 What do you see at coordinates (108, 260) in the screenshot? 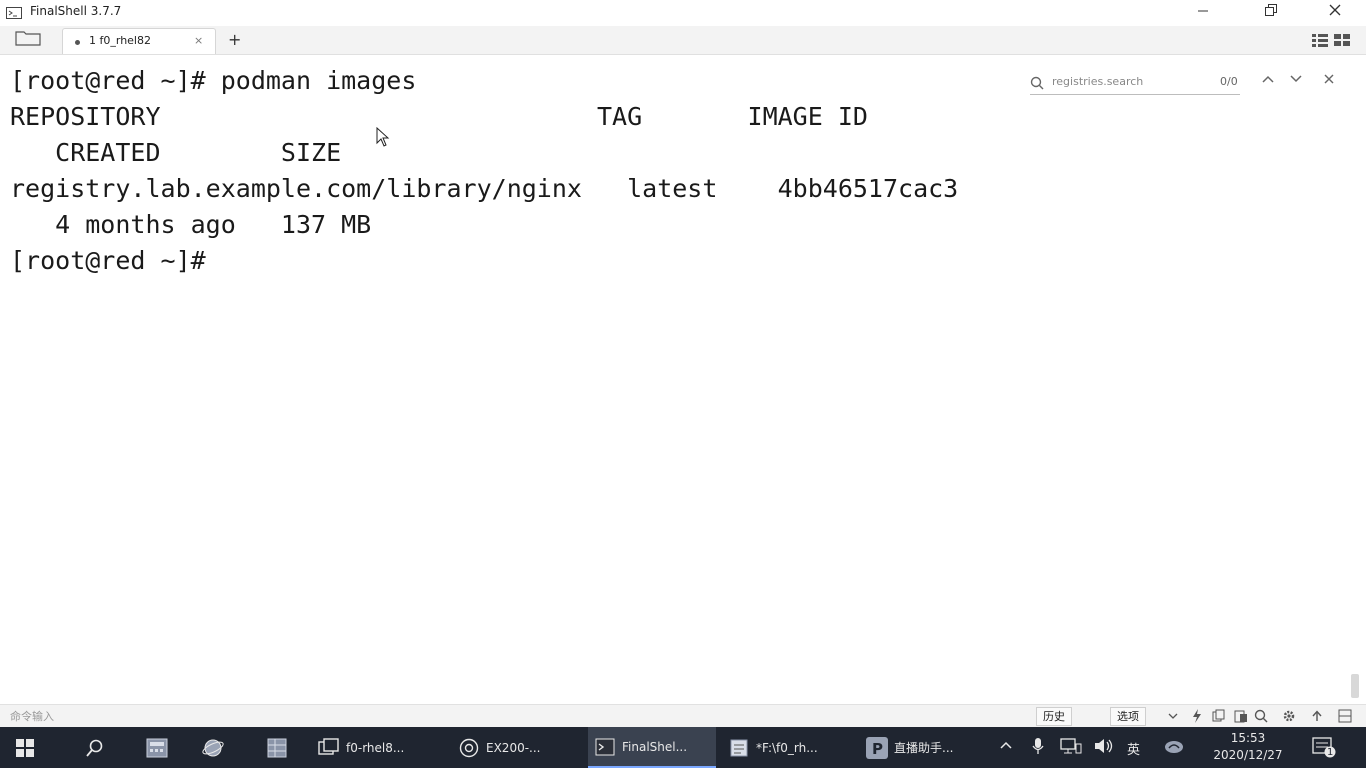
I see `terminal-line: [root@red ~]#` at bounding box center [108, 260].